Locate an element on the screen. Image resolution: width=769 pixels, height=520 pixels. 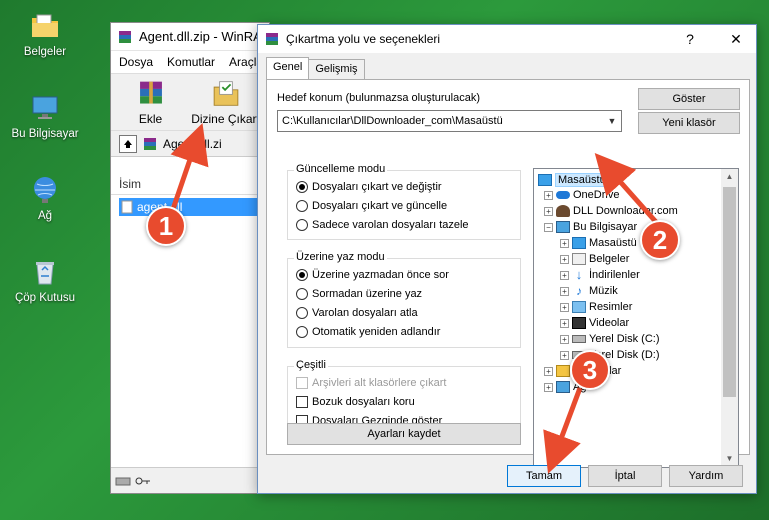
tree-label: İndirilenler is located at coordinates (614, 275).